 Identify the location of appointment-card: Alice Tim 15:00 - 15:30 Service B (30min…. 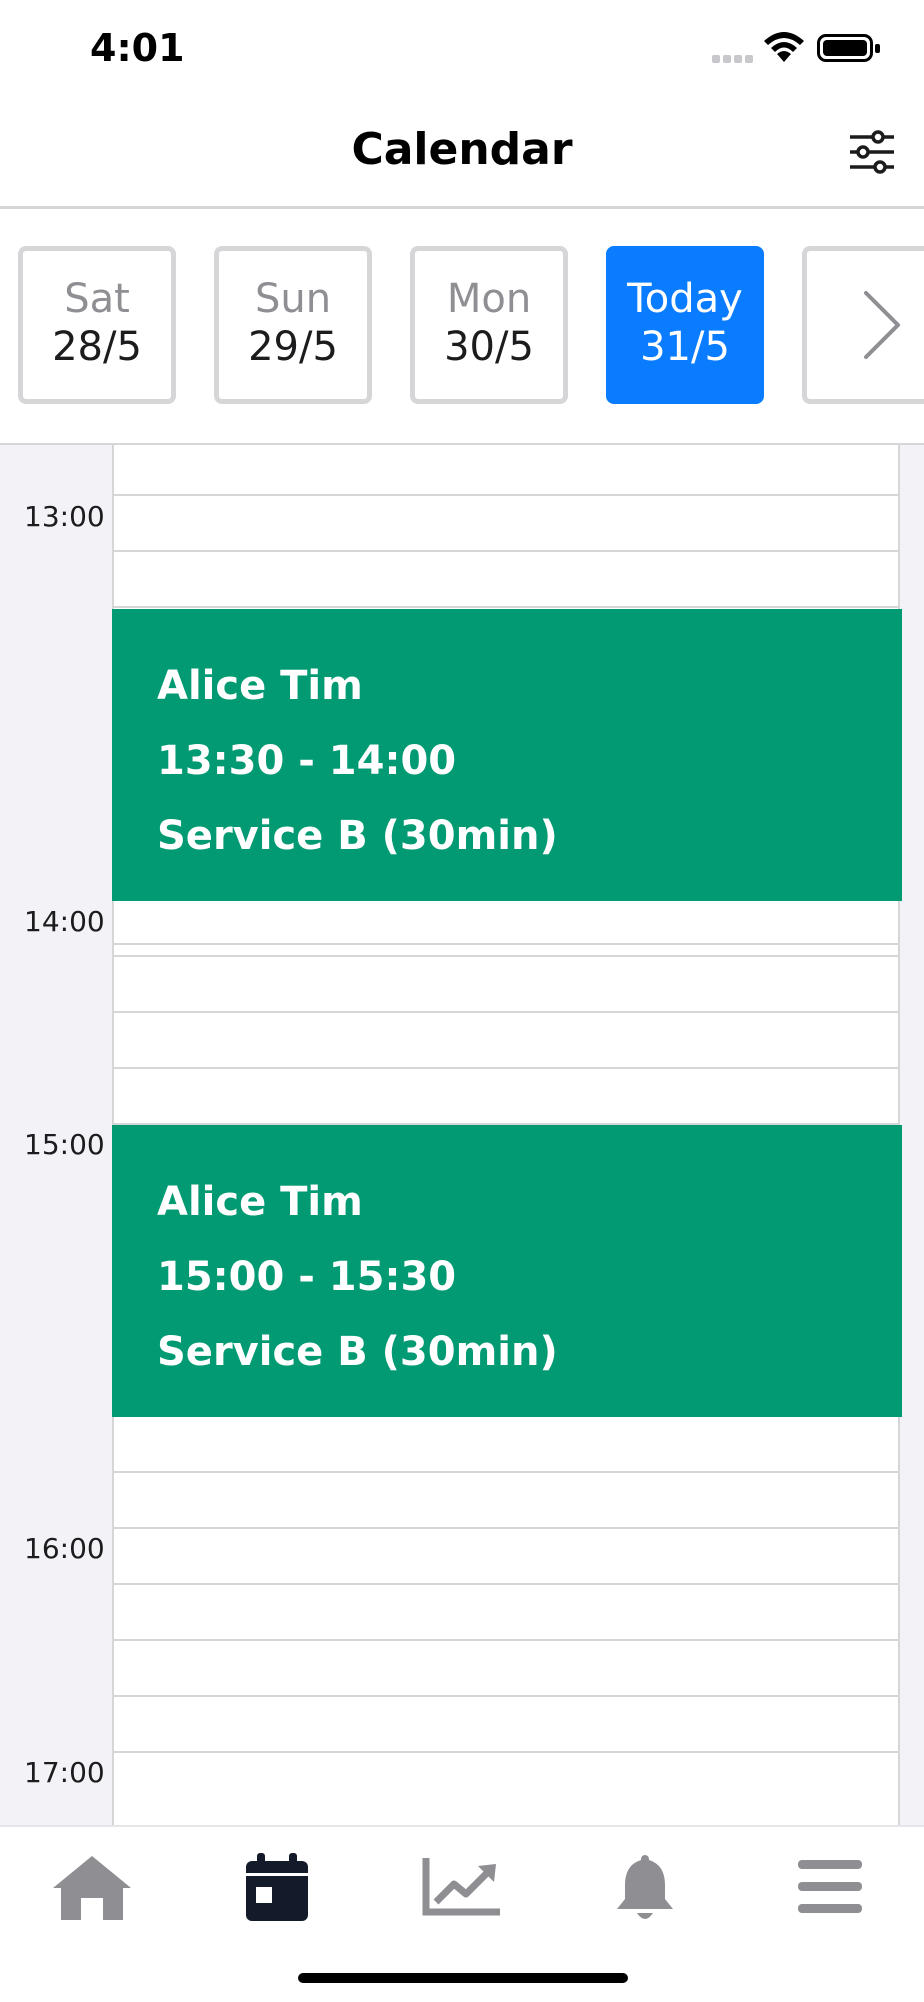
(507, 1271).